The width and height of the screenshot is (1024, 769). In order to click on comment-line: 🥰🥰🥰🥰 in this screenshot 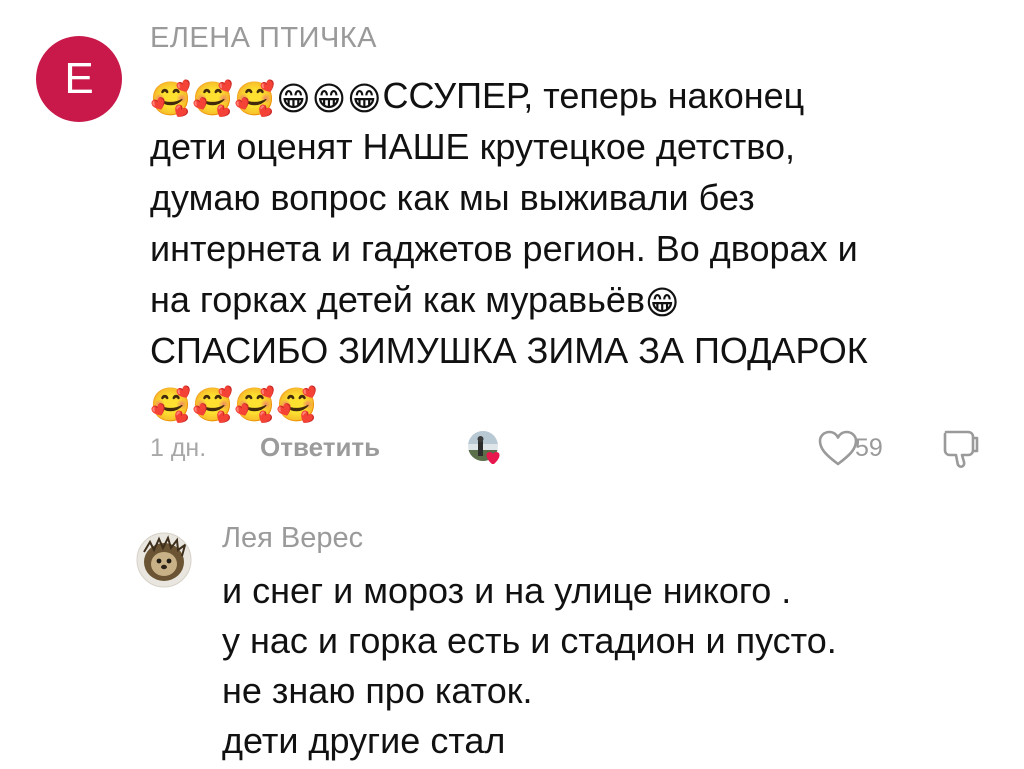, I will do `click(580, 401)`.